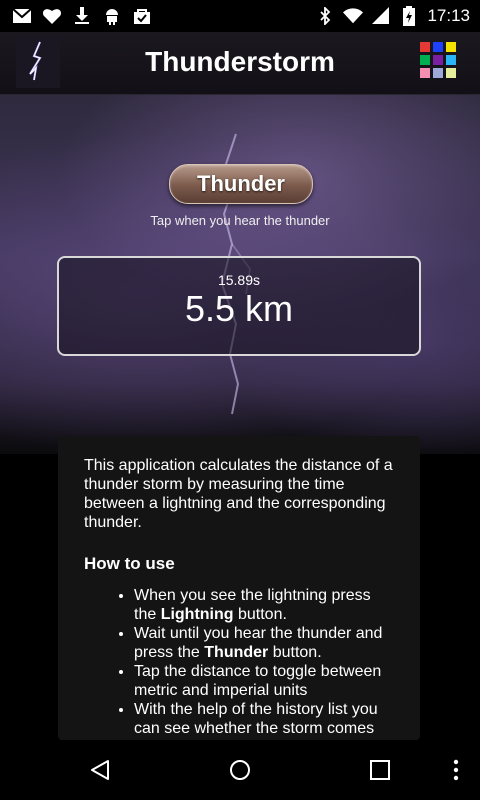  I want to click on color-grid-icon, so click(440, 62).